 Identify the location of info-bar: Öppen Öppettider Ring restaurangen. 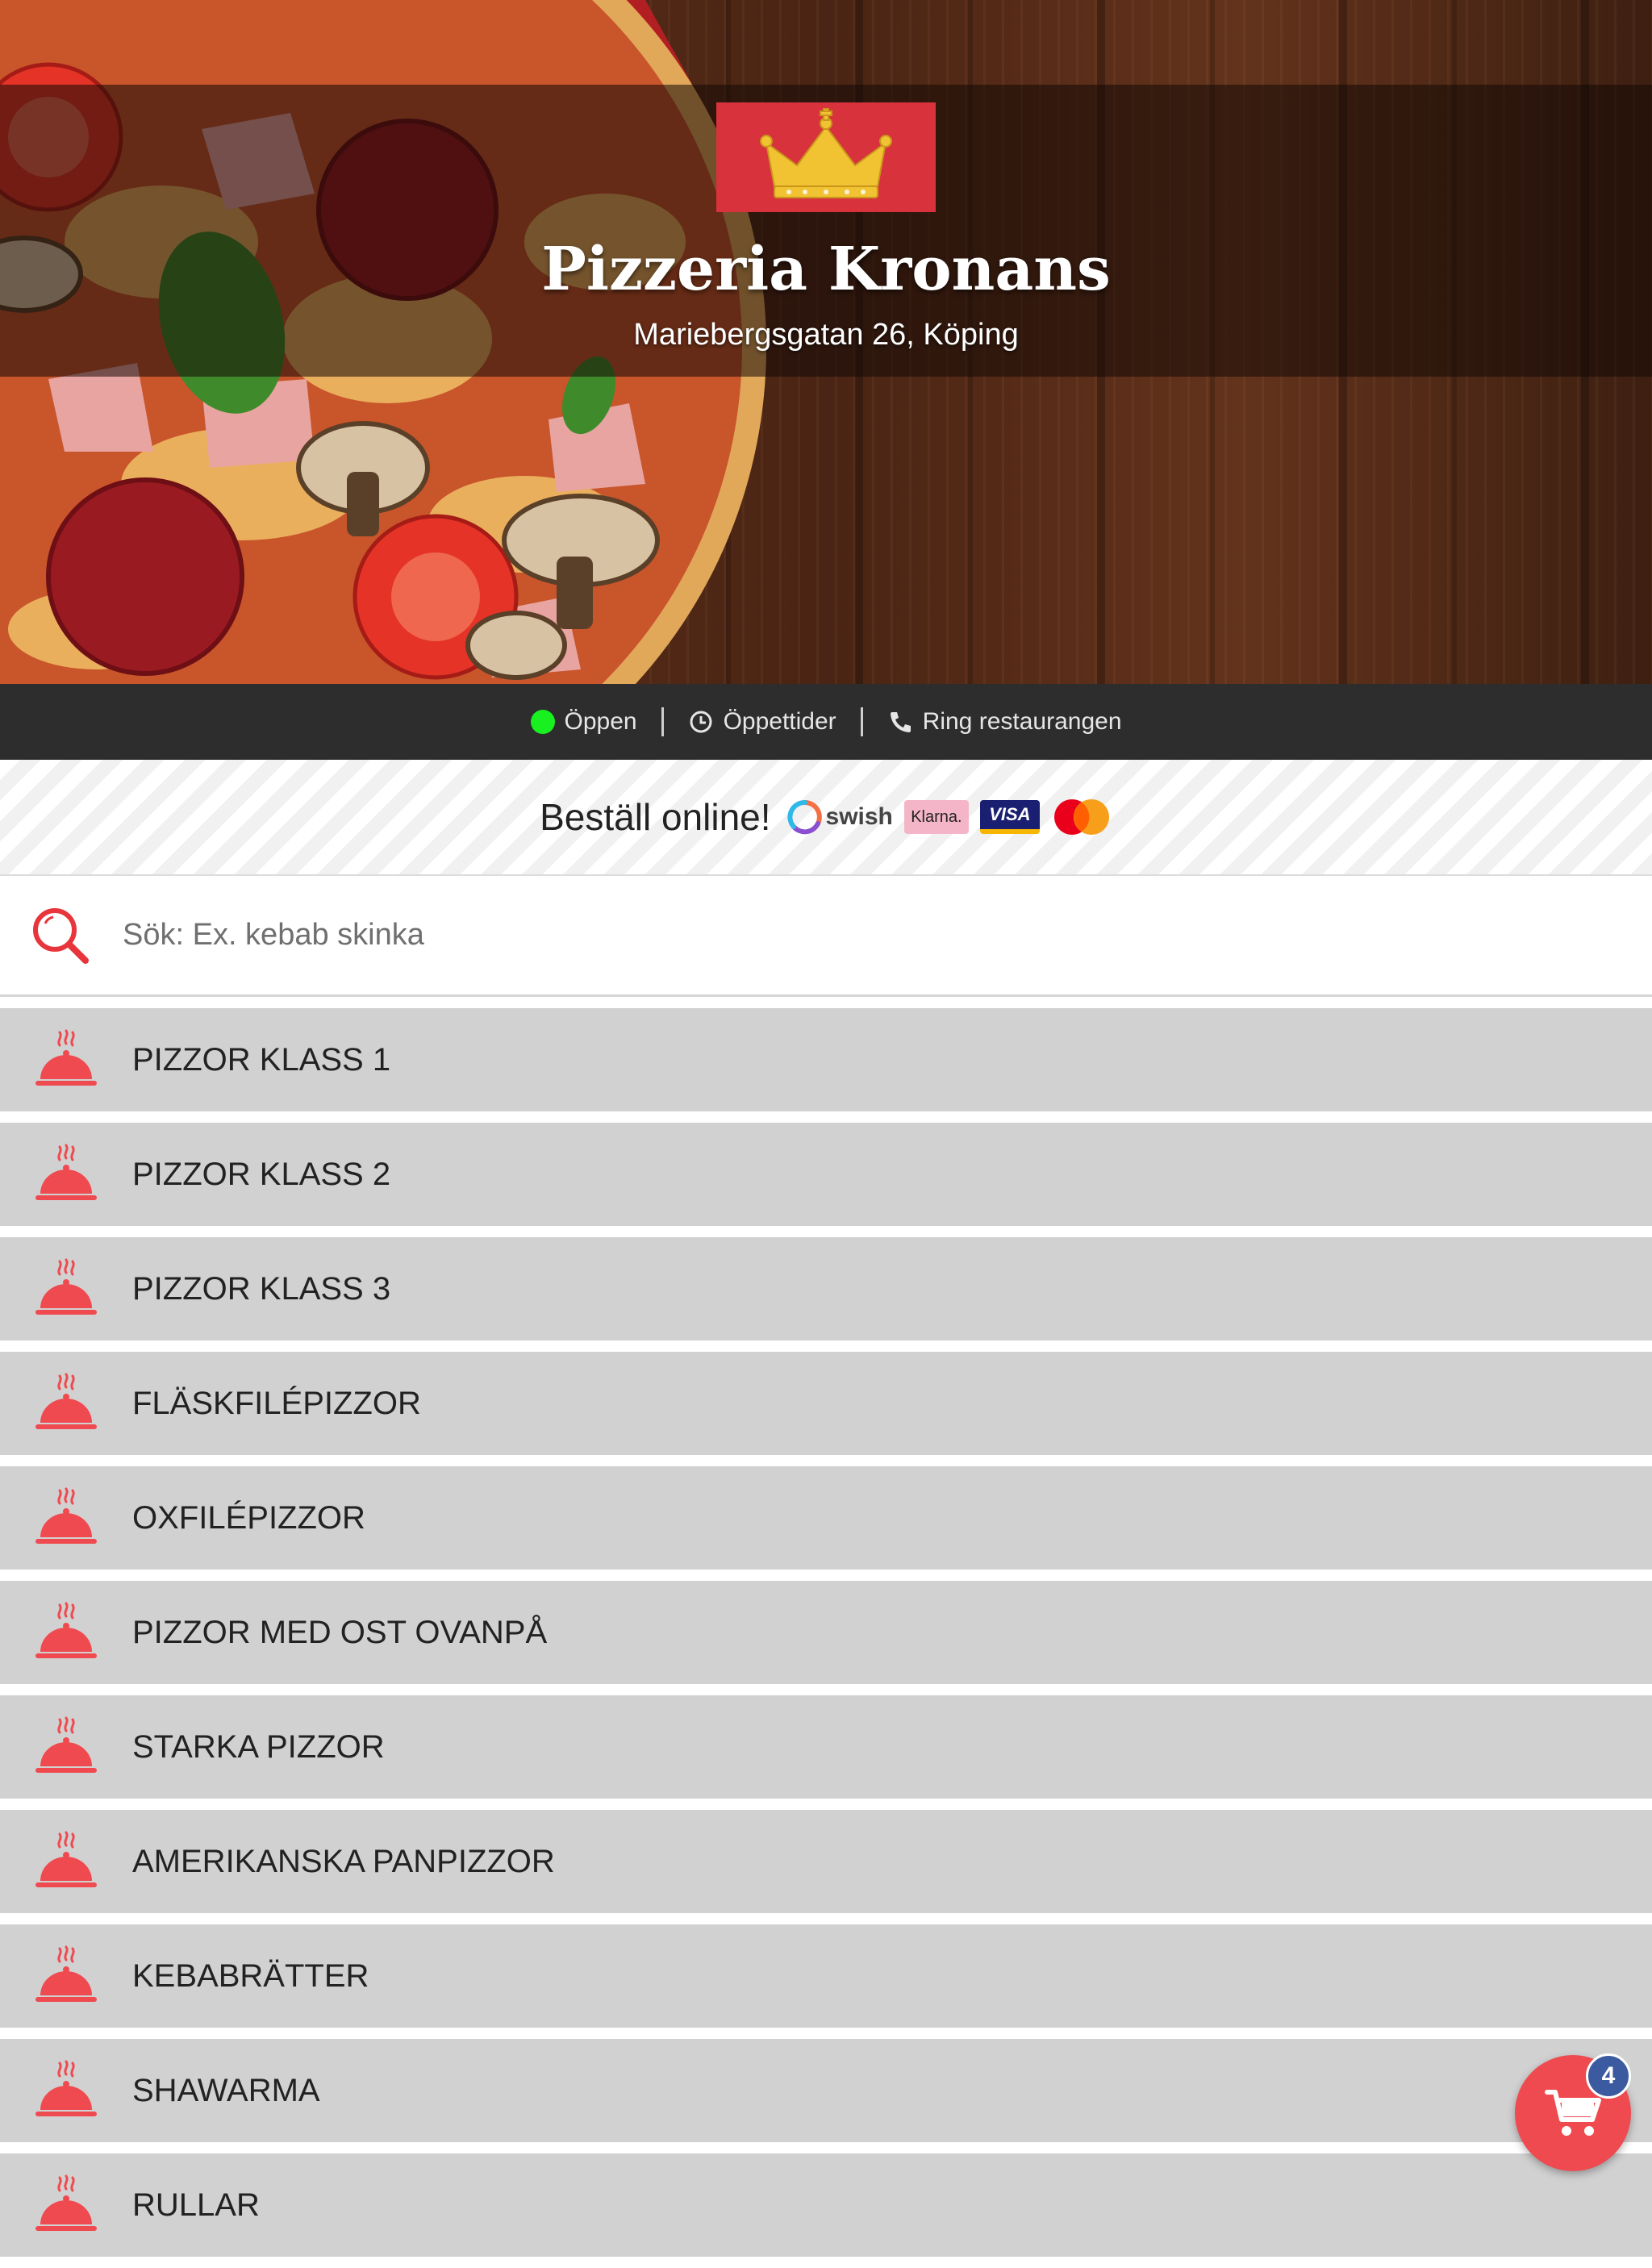
(826, 722).